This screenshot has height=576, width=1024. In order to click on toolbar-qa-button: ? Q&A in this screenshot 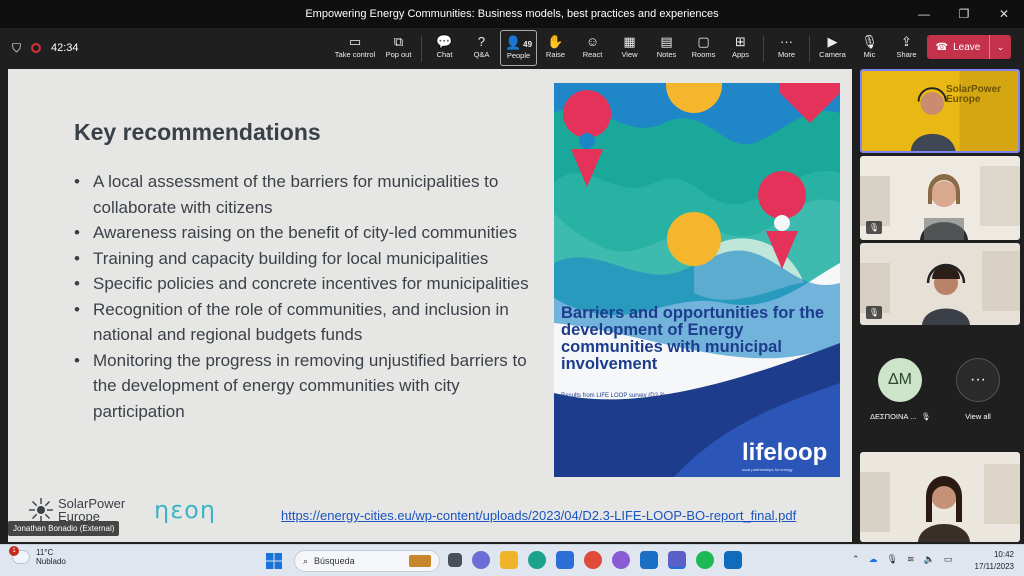, I will do `click(481, 48)`.